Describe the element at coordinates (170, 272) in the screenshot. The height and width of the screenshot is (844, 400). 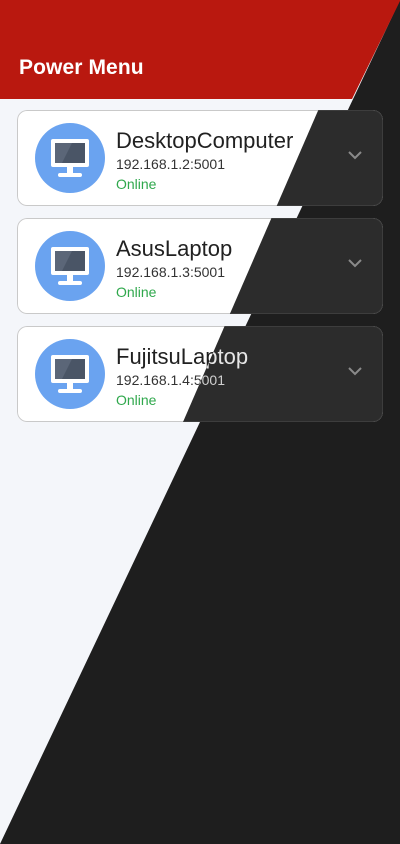
I see `device-address: 192.168.1.3:5001` at that location.